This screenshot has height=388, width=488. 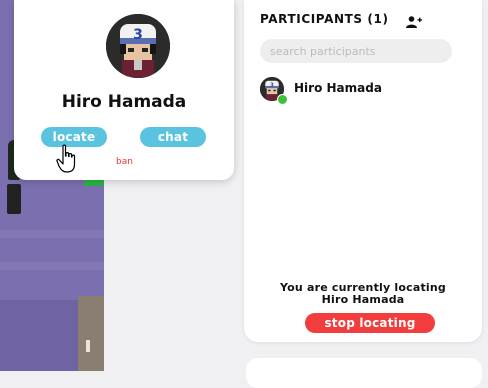 I want to click on stop-locating-button: stop locating, so click(x=370, y=323).